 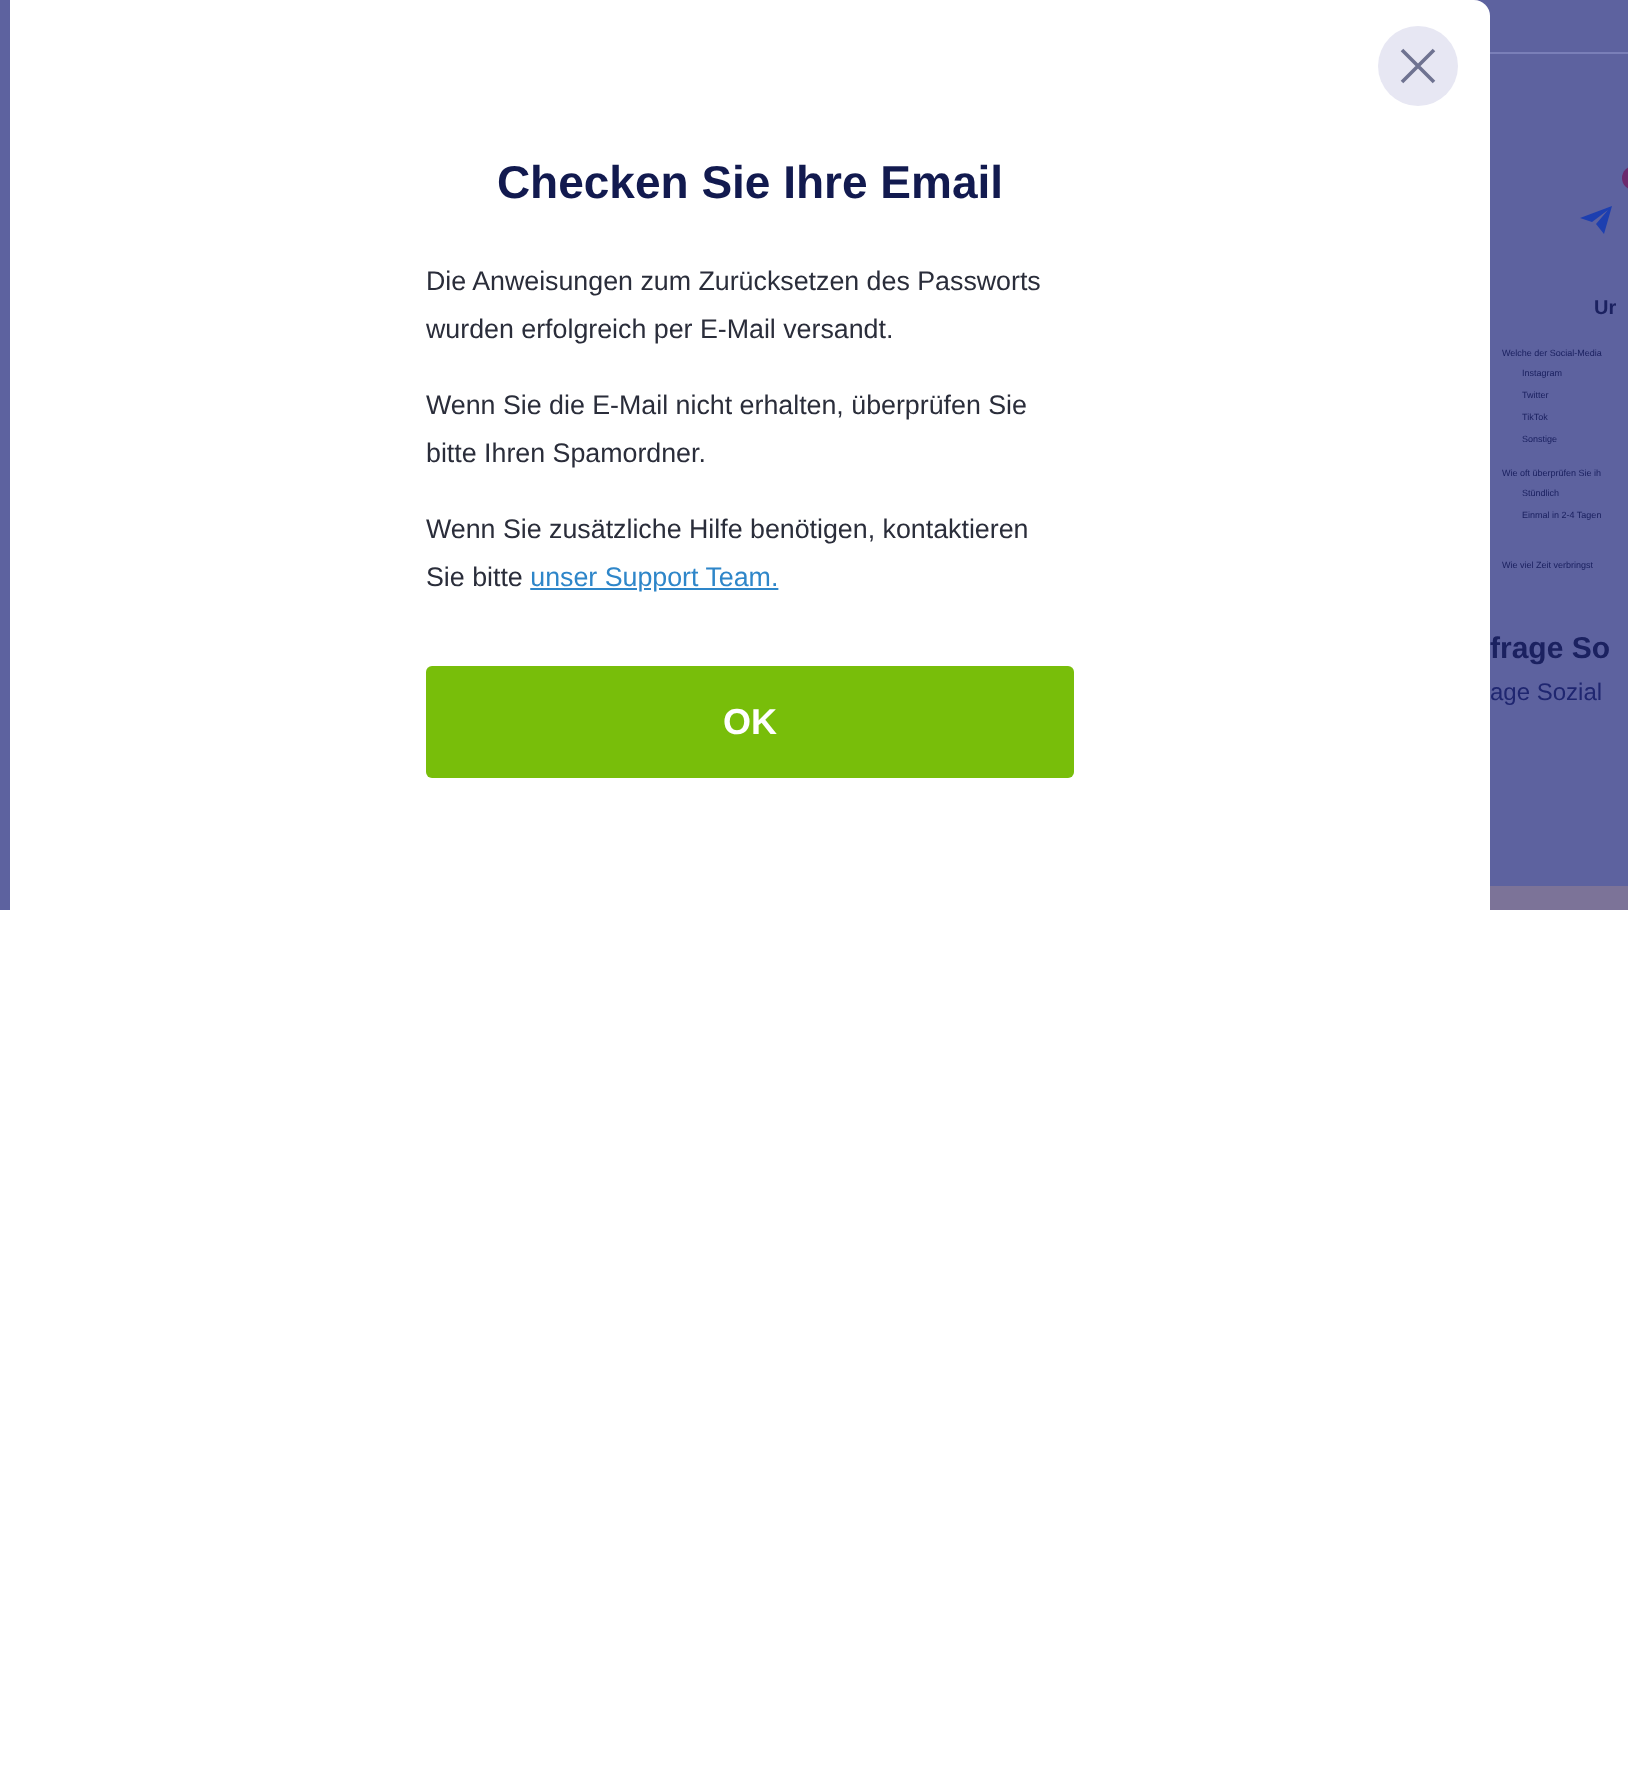 What do you see at coordinates (1605, 309) in the screenshot?
I see `survey-heading: Ur` at bounding box center [1605, 309].